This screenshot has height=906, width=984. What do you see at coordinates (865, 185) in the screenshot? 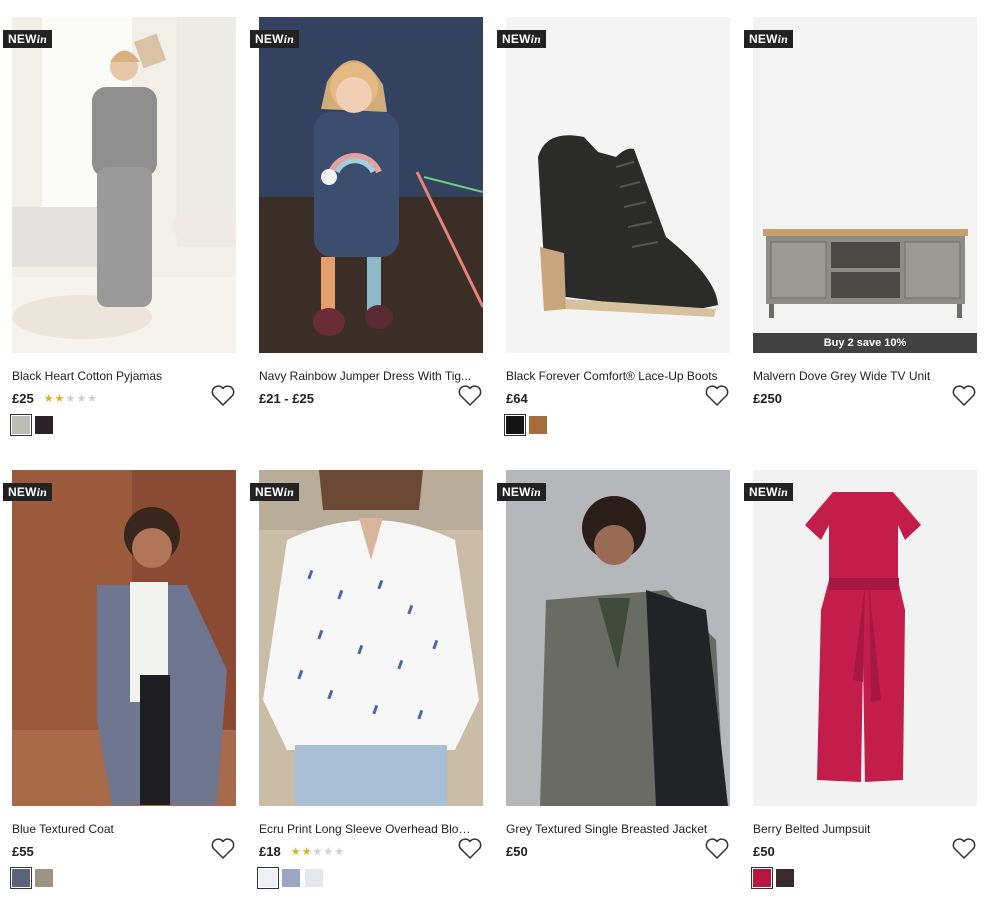
I see `product-image: Buy 2 save 10%` at bounding box center [865, 185].